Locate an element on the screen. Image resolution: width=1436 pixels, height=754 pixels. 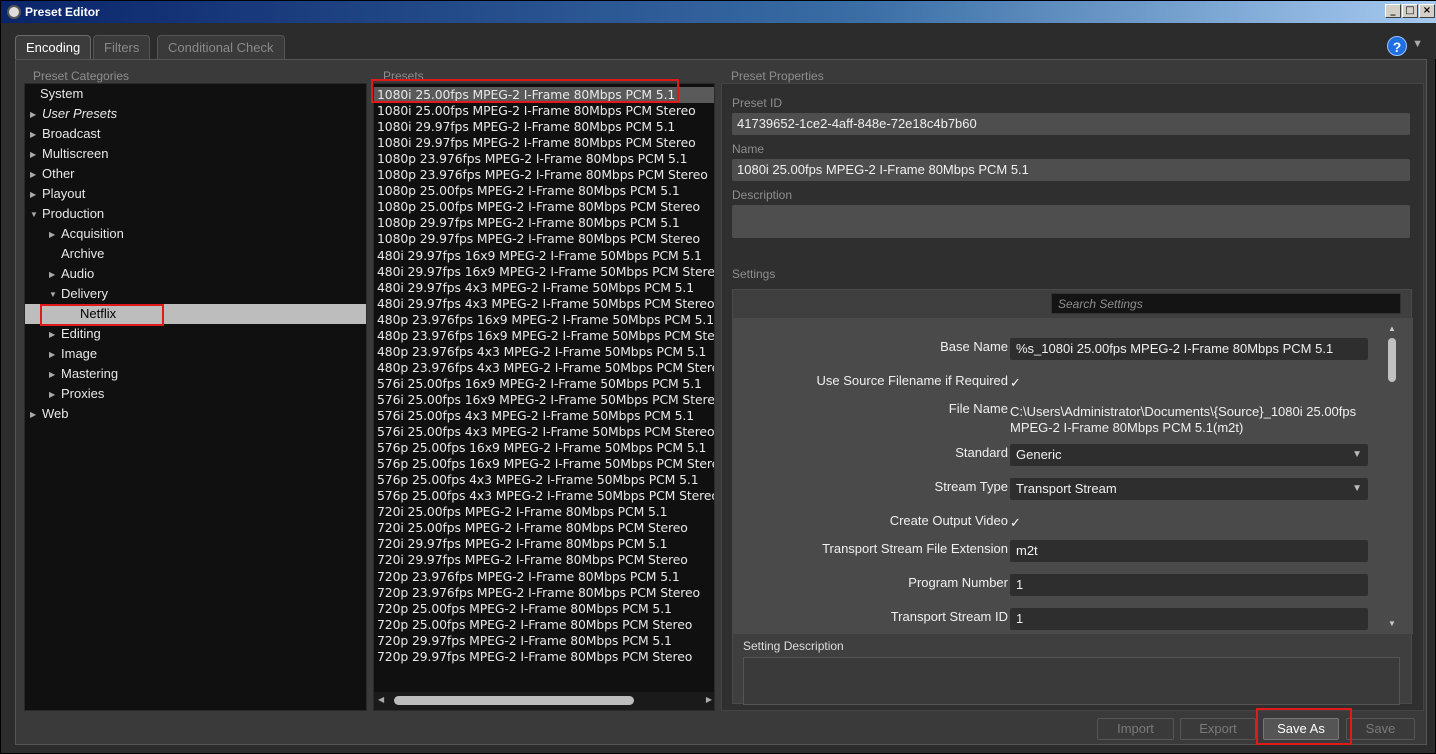
minimize-button: _ is located at coordinates (1393, 11).